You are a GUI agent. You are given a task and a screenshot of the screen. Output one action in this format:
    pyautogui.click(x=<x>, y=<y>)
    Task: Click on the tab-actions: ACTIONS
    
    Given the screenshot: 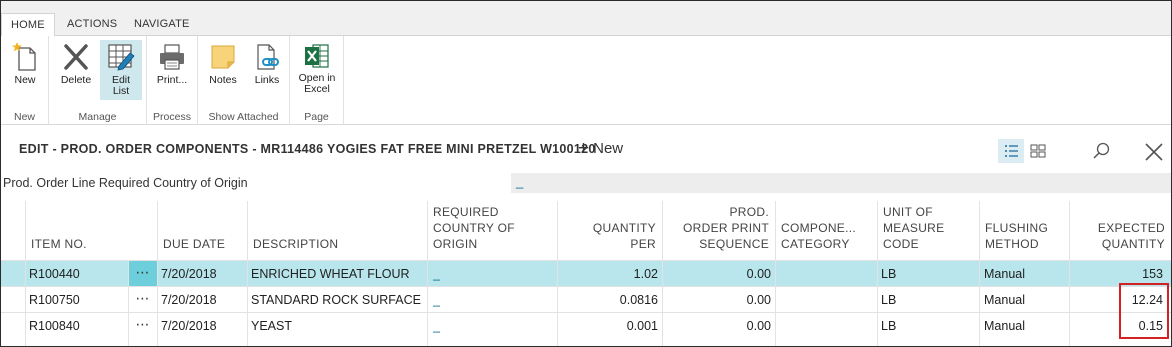 What is the action you would take?
    pyautogui.click(x=92, y=25)
    